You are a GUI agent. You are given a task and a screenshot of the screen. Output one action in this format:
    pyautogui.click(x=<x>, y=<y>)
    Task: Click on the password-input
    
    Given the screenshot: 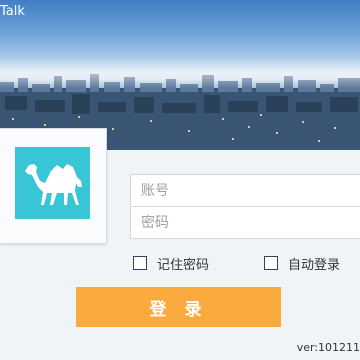 What is the action you would take?
    pyautogui.click(x=245, y=222)
    